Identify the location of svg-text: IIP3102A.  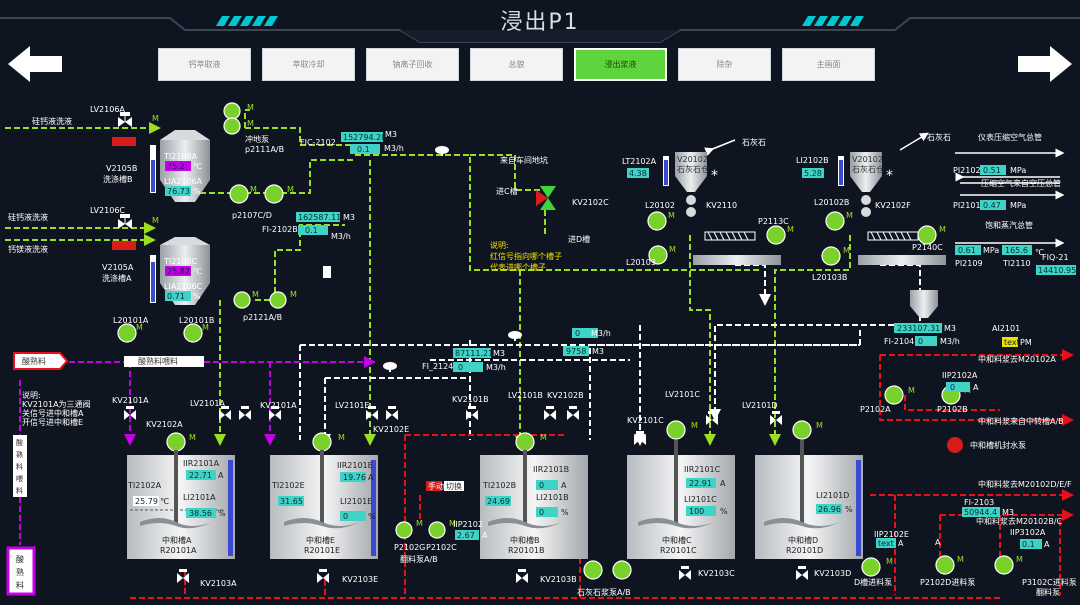
(1028, 532).